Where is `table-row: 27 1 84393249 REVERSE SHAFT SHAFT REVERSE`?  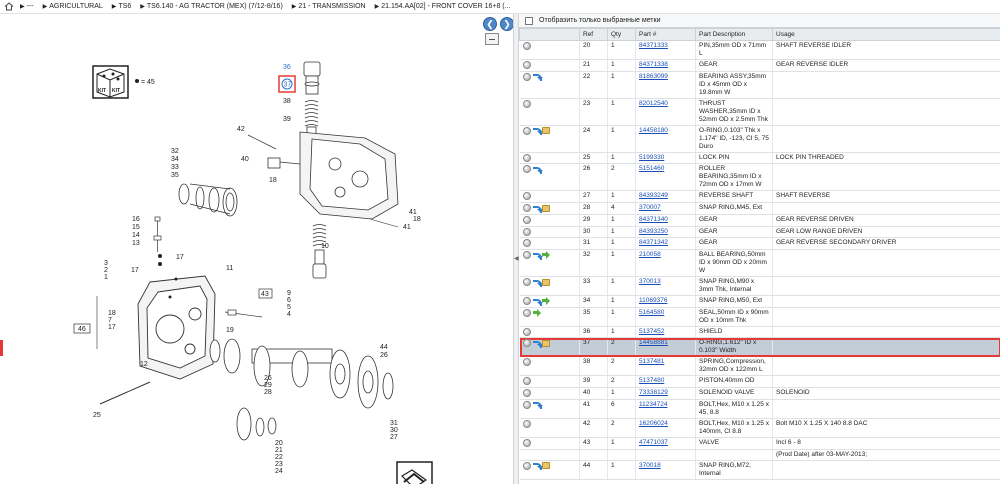 table-row: 27 1 84393249 REVERSE SHAFT SHAFT REVERSE is located at coordinates (759, 197).